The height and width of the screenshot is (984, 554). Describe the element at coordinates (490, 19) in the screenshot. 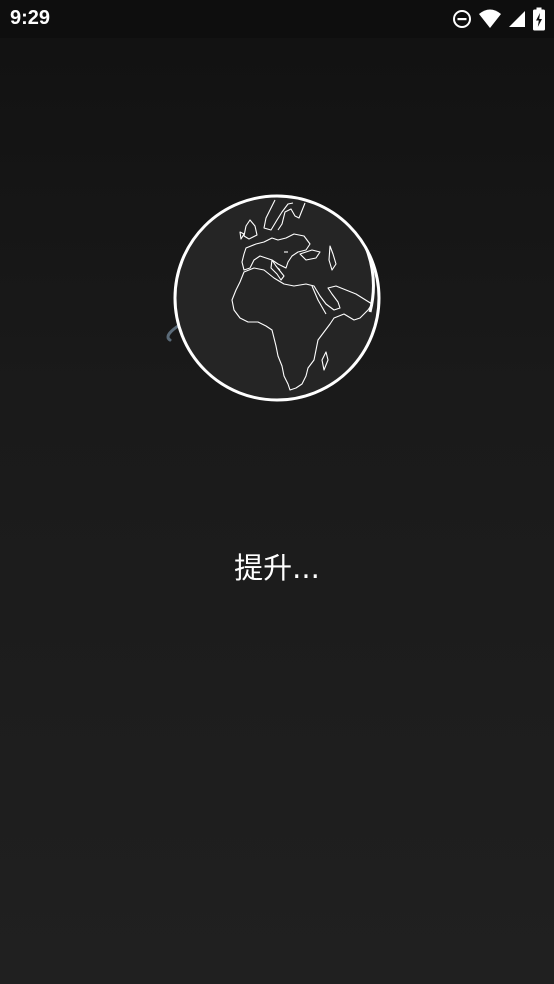

I see `wifi-icon` at that location.